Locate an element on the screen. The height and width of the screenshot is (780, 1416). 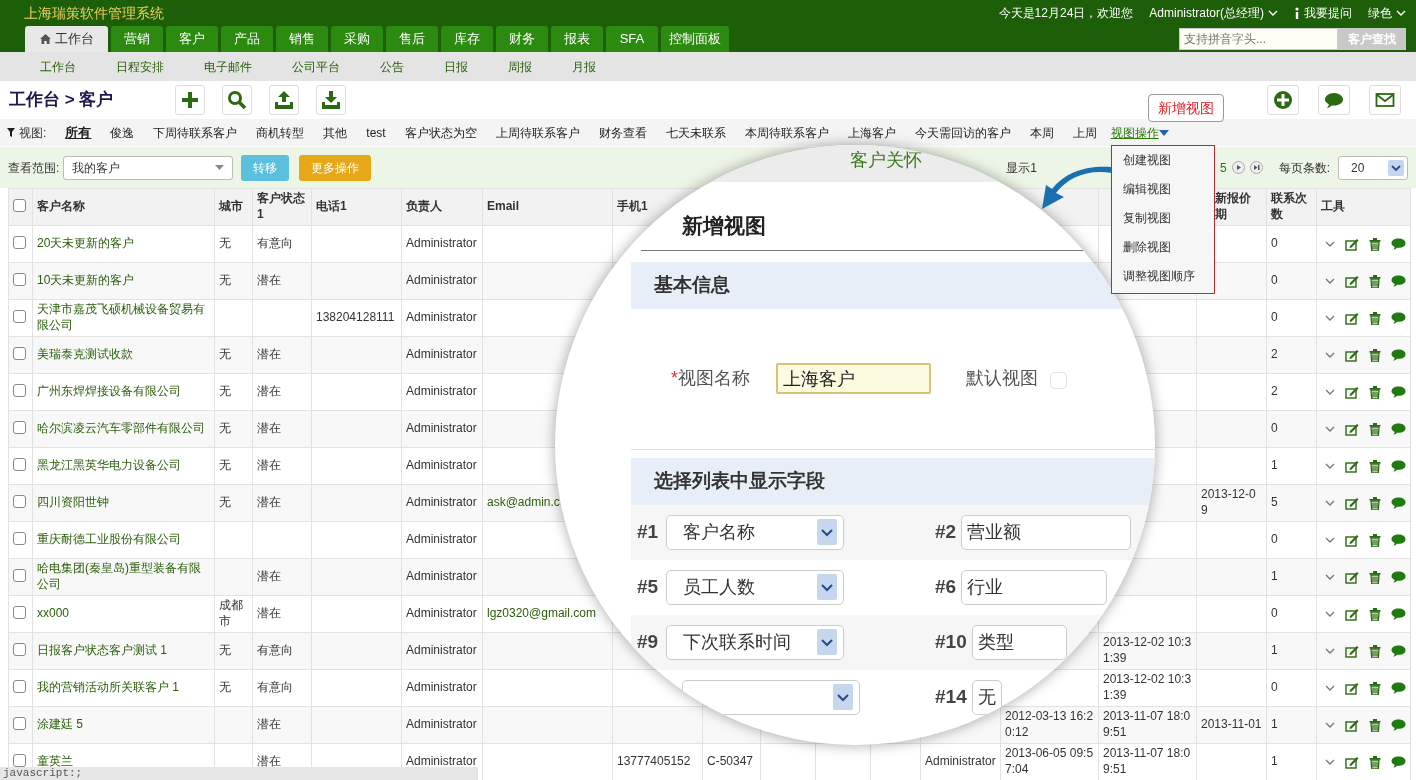
message-button is located at coordinates (1334, 100).